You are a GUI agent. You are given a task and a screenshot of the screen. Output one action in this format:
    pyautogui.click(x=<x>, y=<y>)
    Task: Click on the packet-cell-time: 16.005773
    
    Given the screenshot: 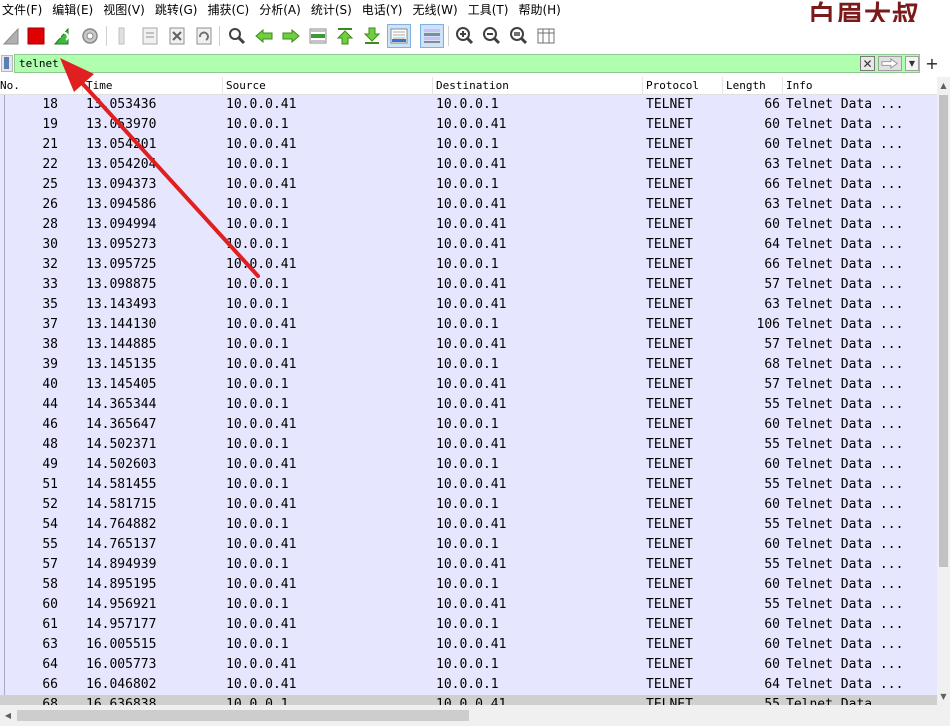 What is the action you would take?
    pyautogui.click(x=121, y=664)
    